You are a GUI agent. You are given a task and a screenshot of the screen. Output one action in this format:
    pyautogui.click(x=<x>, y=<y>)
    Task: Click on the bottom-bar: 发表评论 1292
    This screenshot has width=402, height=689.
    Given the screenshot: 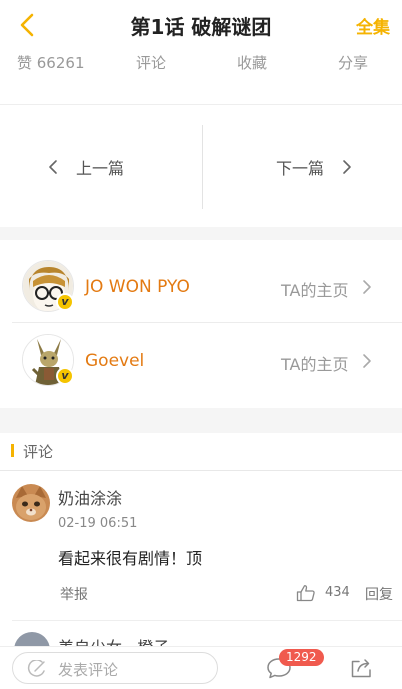 What is the action you would take?
    pyautogui.click(x=201, y=667)
    